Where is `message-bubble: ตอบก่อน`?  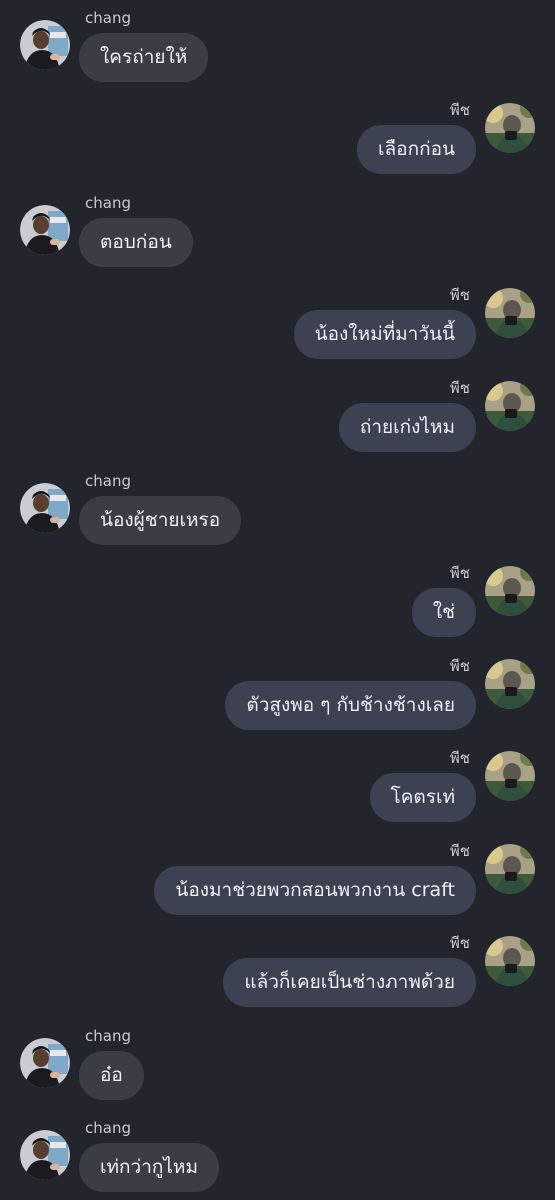 message-bubble: ตอบก่อน is located at coordinates (136, 242).